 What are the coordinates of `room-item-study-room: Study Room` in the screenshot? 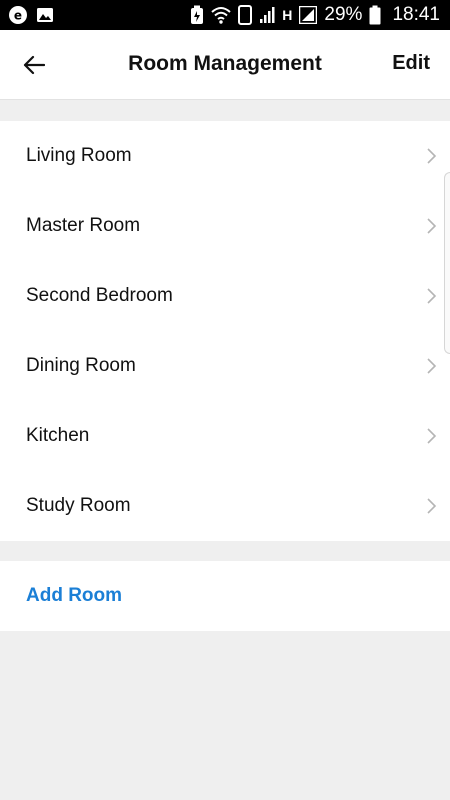 It's located at (225, 506).